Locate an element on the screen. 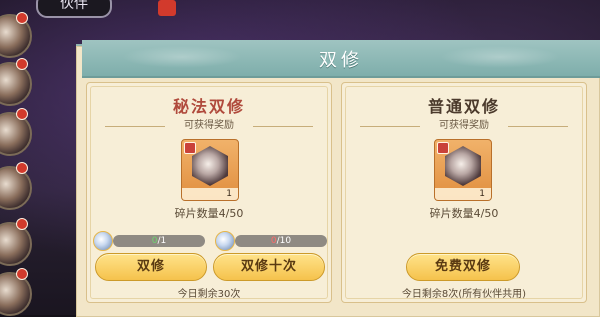 The height and width of the screenshot is (317, 600). cultivate-once-button: 双修 is located at coordinates (151, 267).